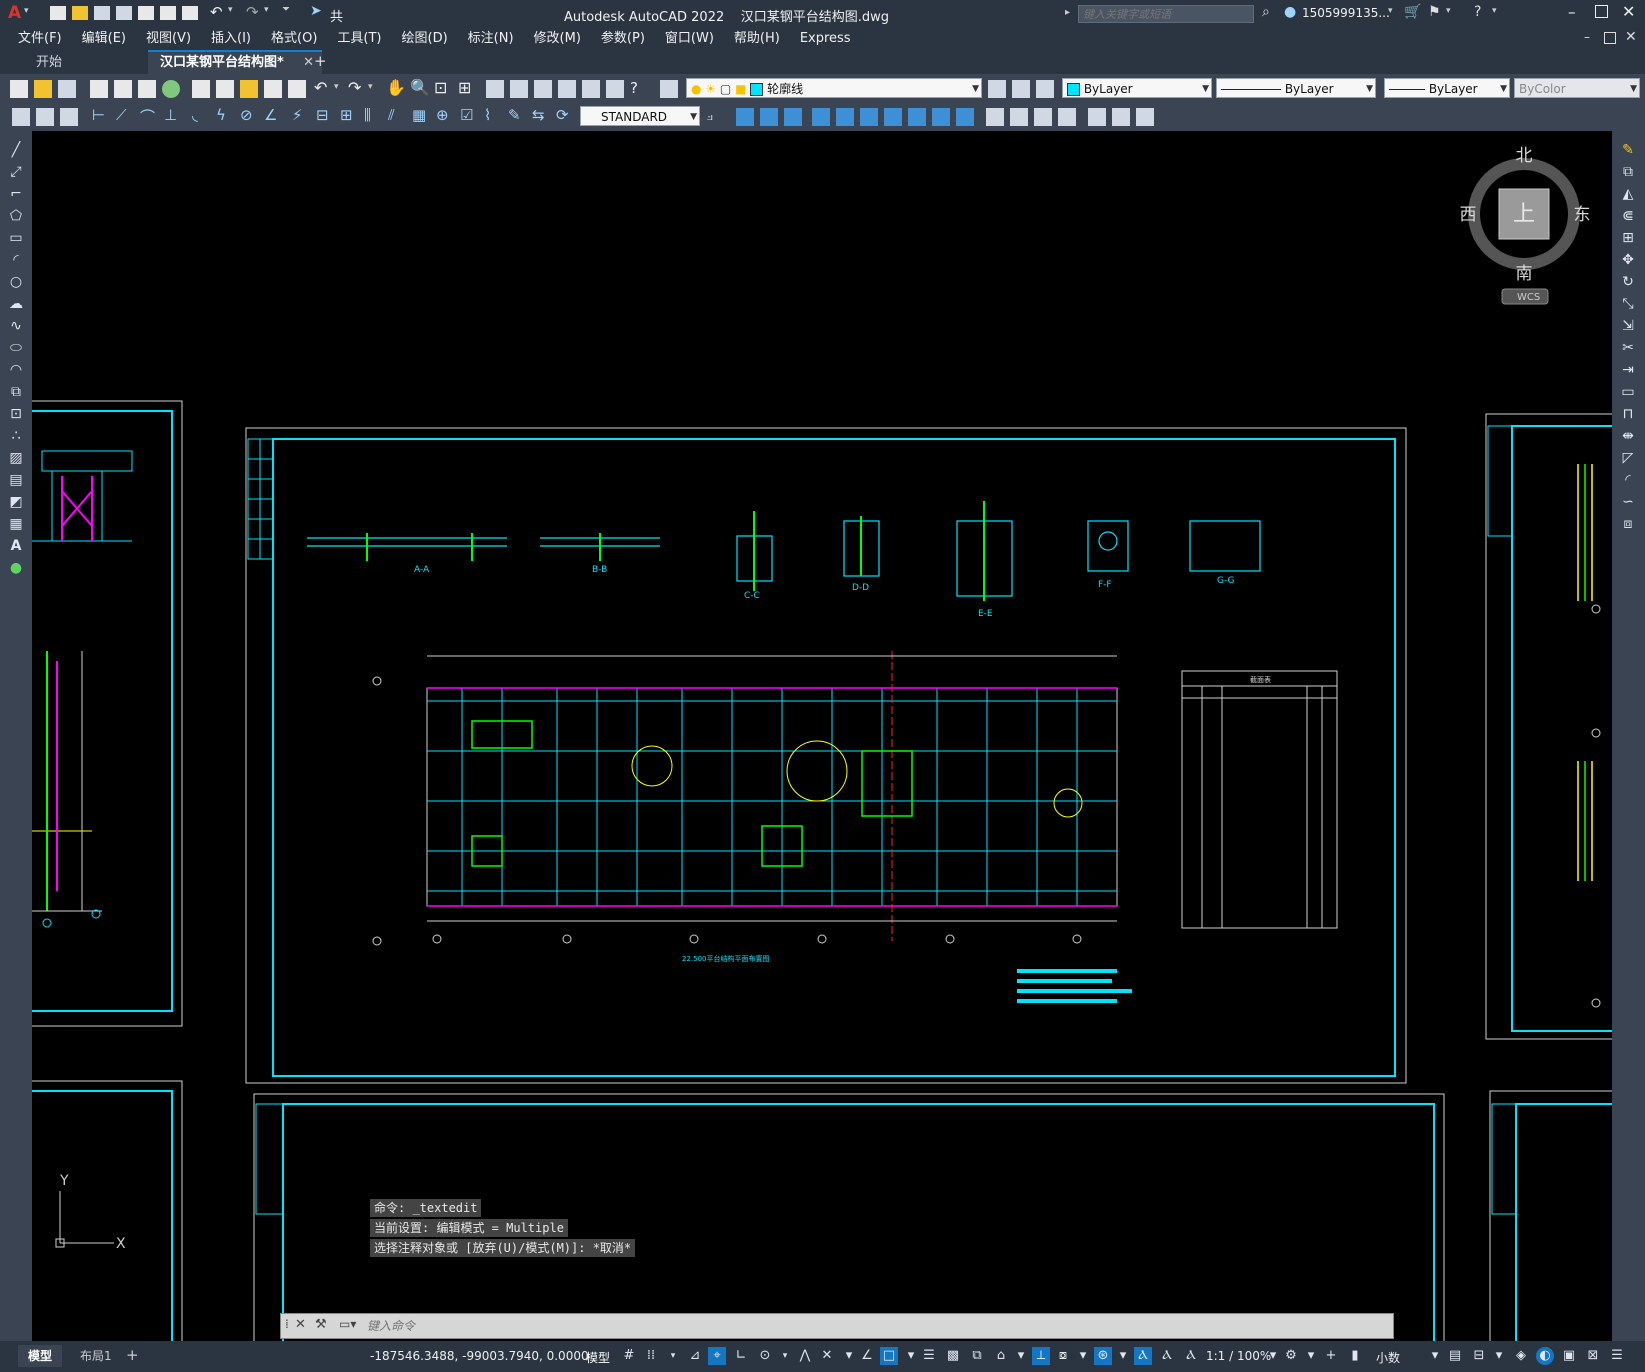 This screenshot has width=1645, height=1372. What do you see at coordinates (221, 115) in the screenshot?
I see `jogged-dim-icon: ϟ` at bounding box center [221, 115].